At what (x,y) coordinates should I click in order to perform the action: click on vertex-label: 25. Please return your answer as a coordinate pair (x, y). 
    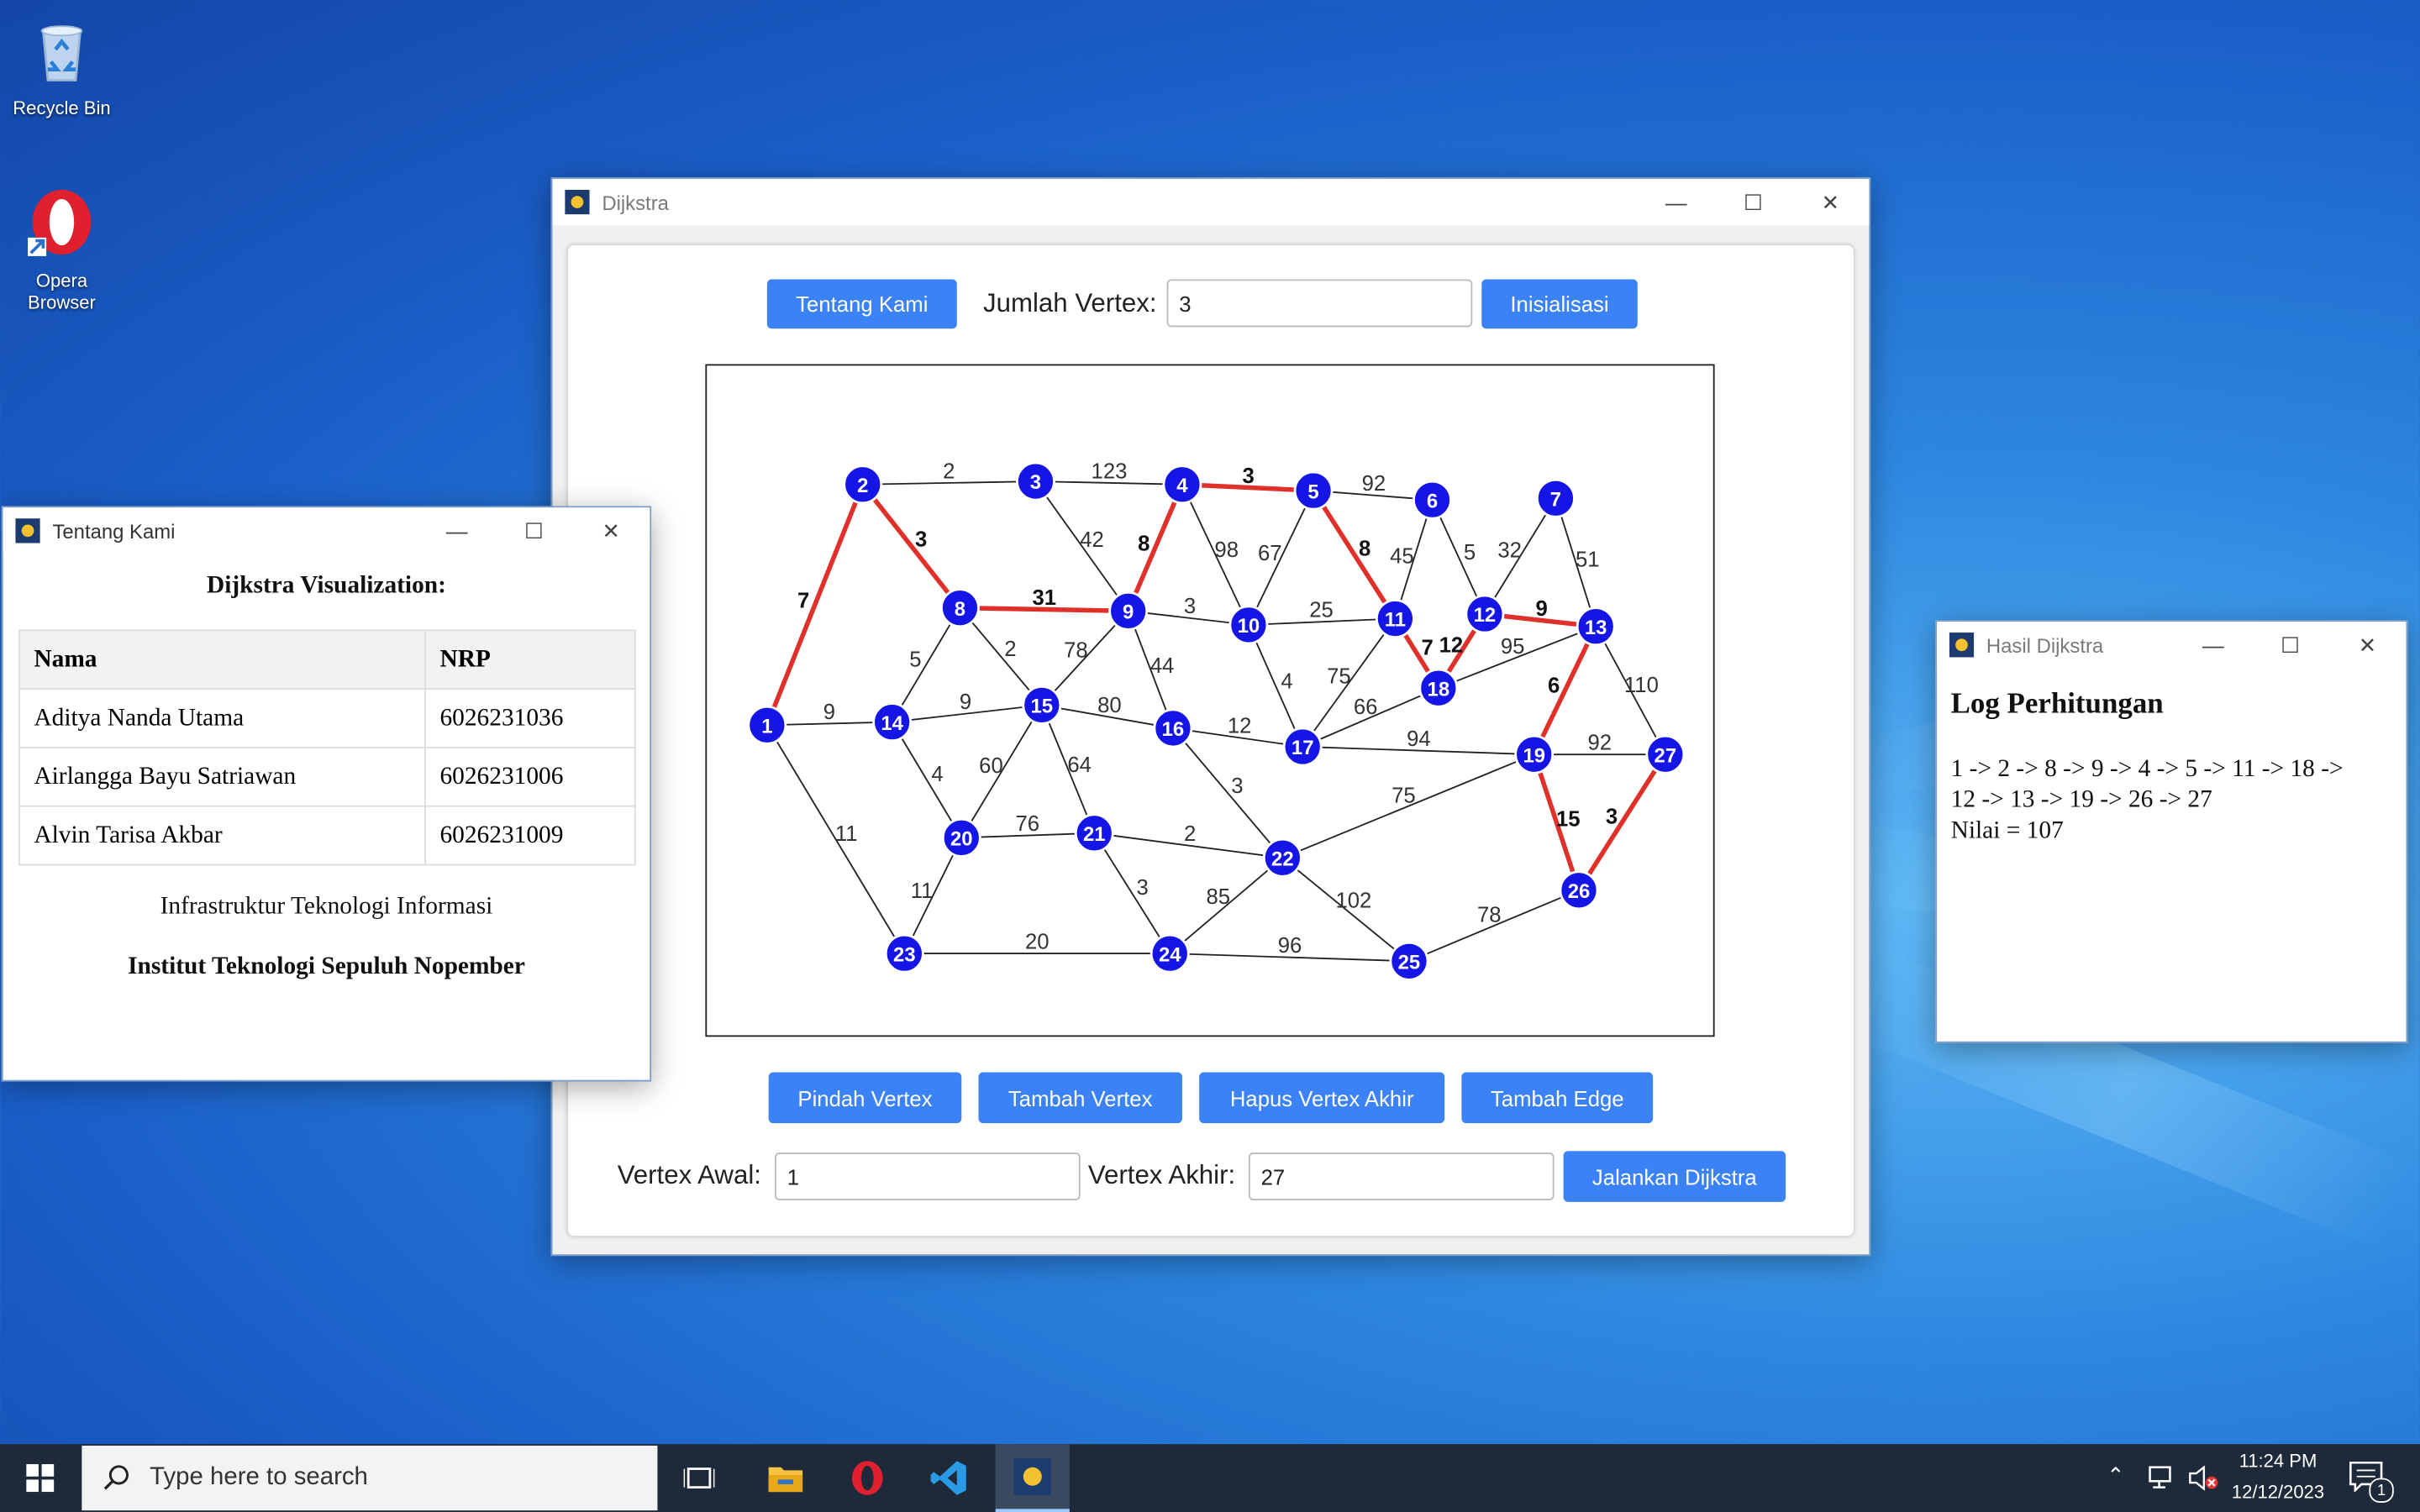
    Looking at the image, I should click on (1409, 962).